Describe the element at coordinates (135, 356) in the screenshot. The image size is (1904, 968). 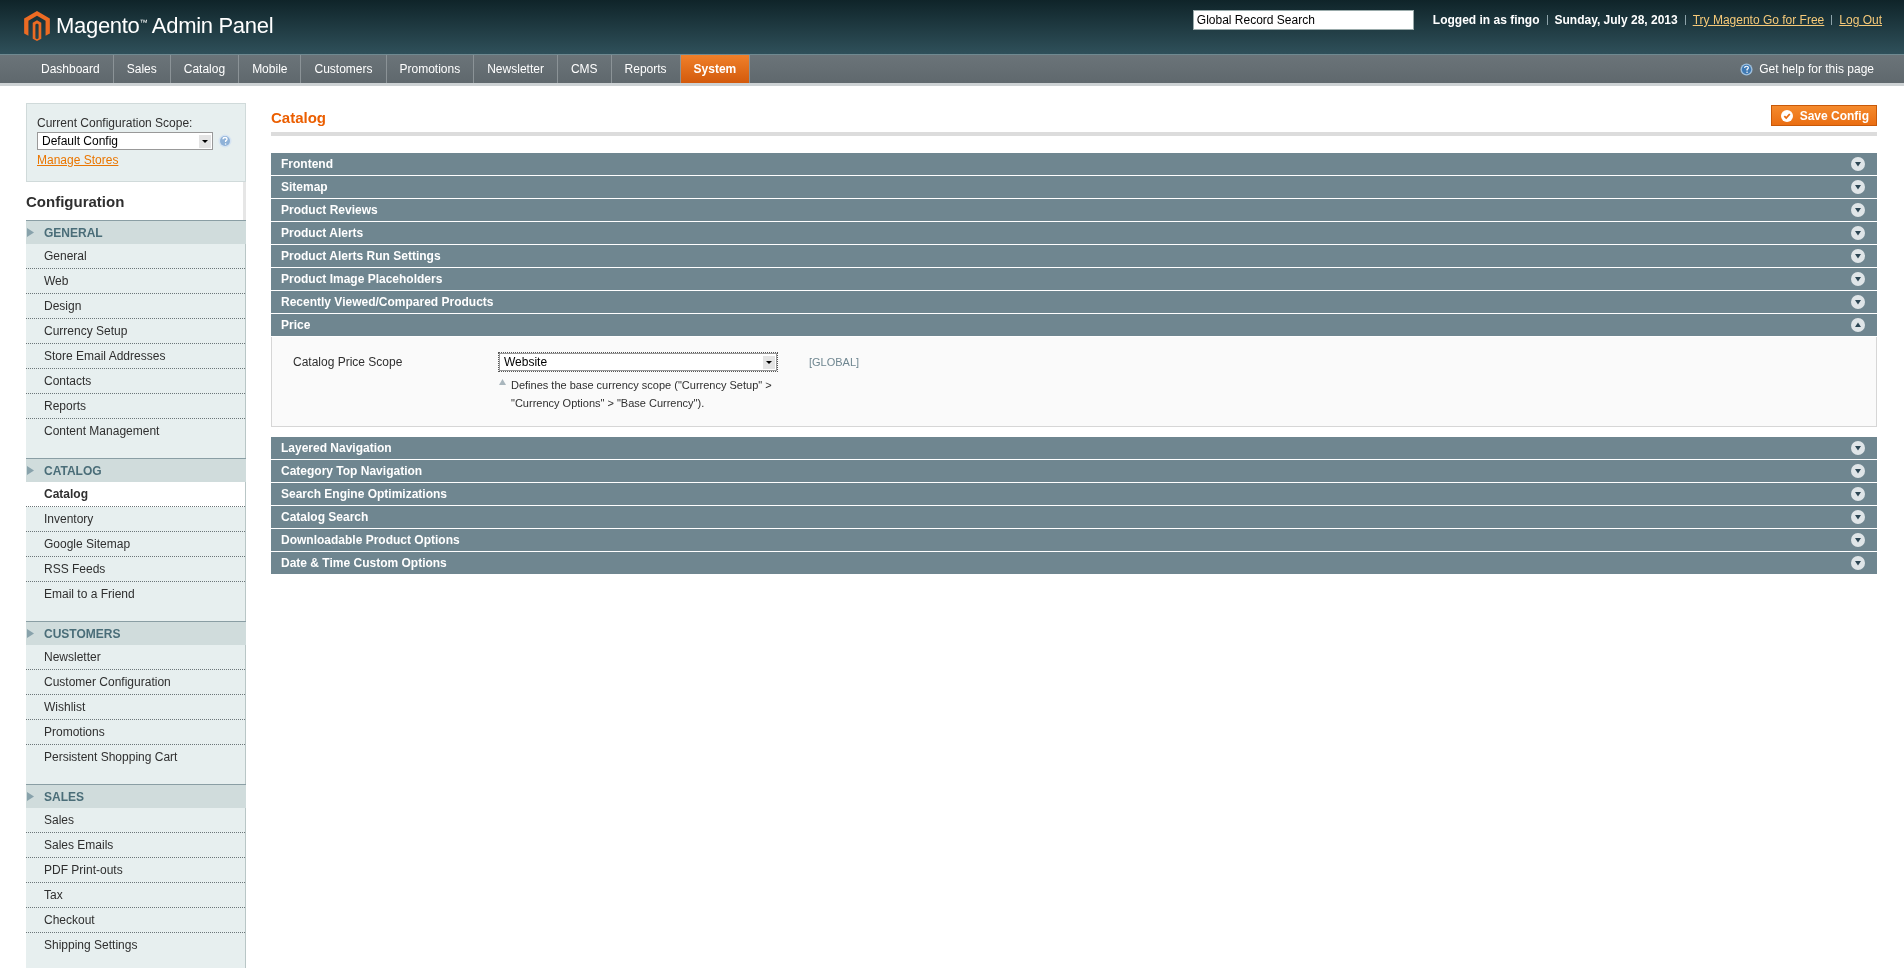
I see `sidebar-item: Store Email Addresses` at that location.